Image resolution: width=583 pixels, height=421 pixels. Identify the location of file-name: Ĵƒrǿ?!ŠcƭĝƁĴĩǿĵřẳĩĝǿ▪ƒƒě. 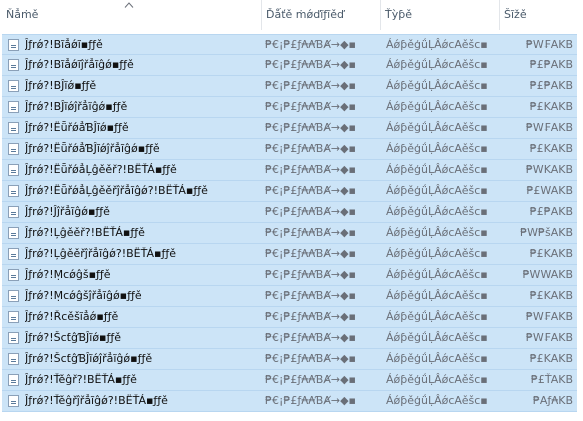
(89, 358).